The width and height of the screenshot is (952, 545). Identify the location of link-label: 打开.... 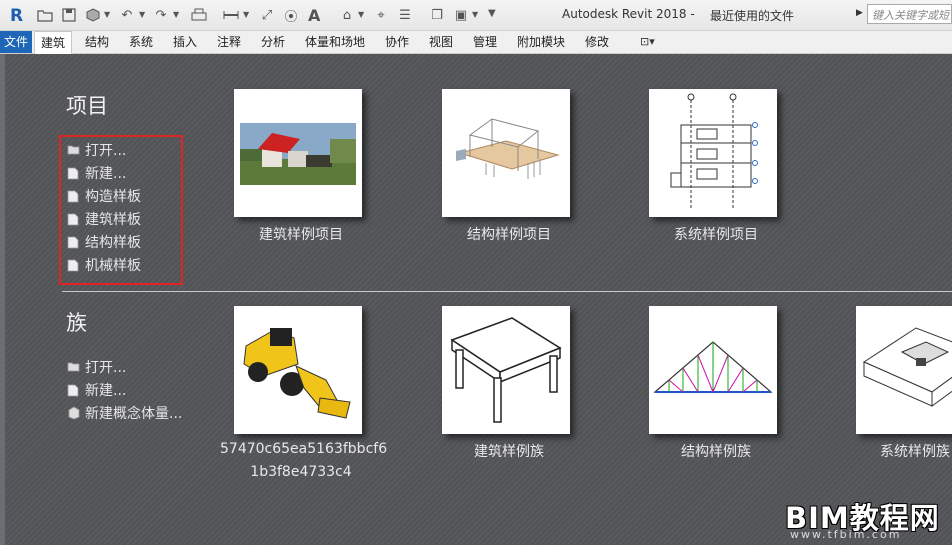
(106, 368).